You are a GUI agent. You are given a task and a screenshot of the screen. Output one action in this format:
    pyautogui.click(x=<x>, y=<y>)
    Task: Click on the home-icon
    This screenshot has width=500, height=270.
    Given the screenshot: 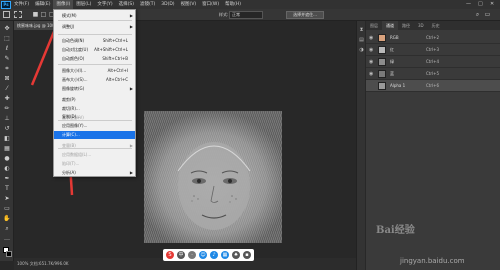 What is the action you would take?
    pyautogui.click(x=6, y=14)
    